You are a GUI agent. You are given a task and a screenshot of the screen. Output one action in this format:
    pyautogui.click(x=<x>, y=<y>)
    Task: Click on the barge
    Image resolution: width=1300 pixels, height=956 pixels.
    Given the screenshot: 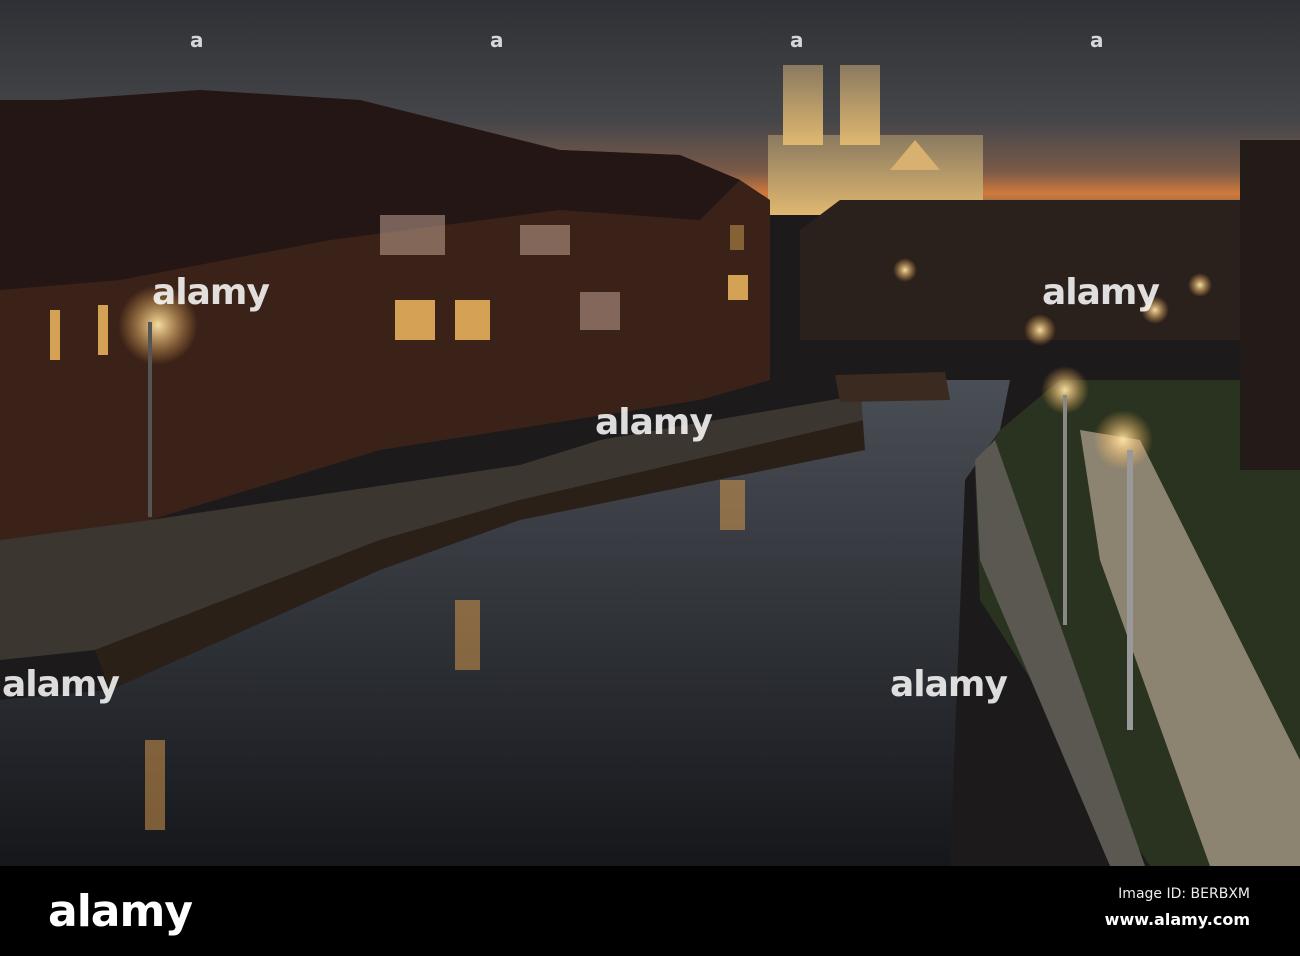 What is the action you would take?
    pyautogui.click(x=892, y=387)
    